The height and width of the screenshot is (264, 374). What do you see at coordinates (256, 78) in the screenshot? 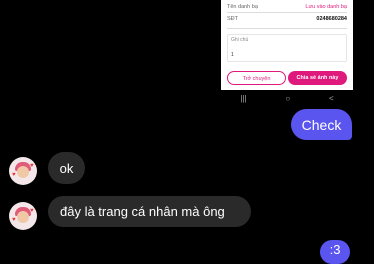
I see `back-chat-button: Trở chuyện` at bounding box center [256, 78].